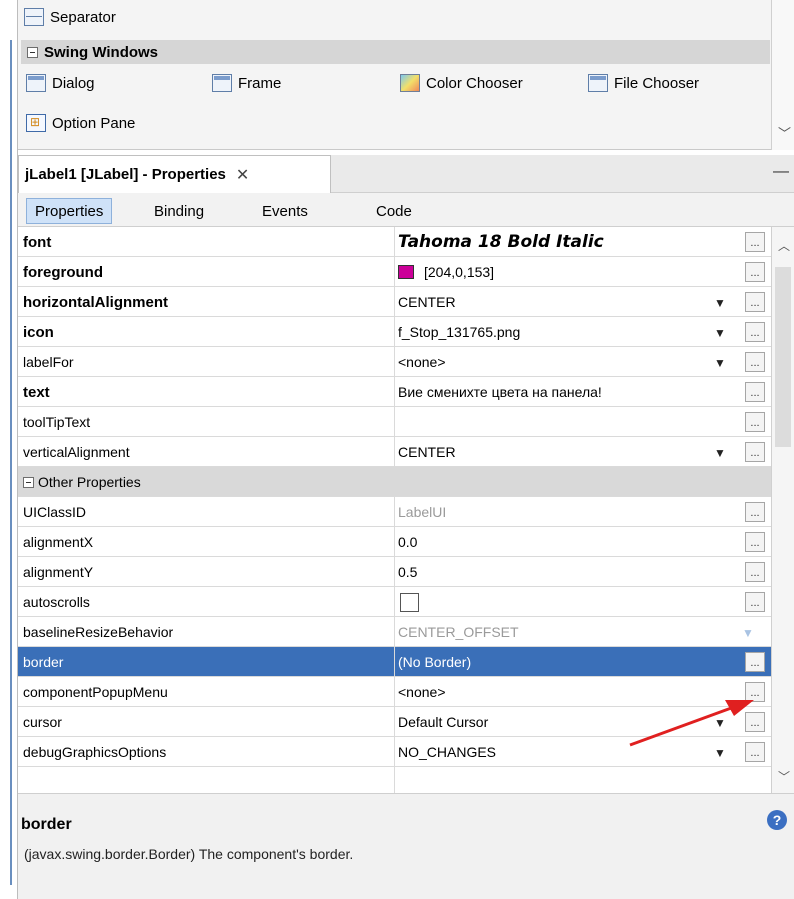 The height and width of the screenshot is (899, 794). What do you see at coordinates (63, 272) in the screenshot?
I see `property-name: foreground` at bounding box center [63, 272].